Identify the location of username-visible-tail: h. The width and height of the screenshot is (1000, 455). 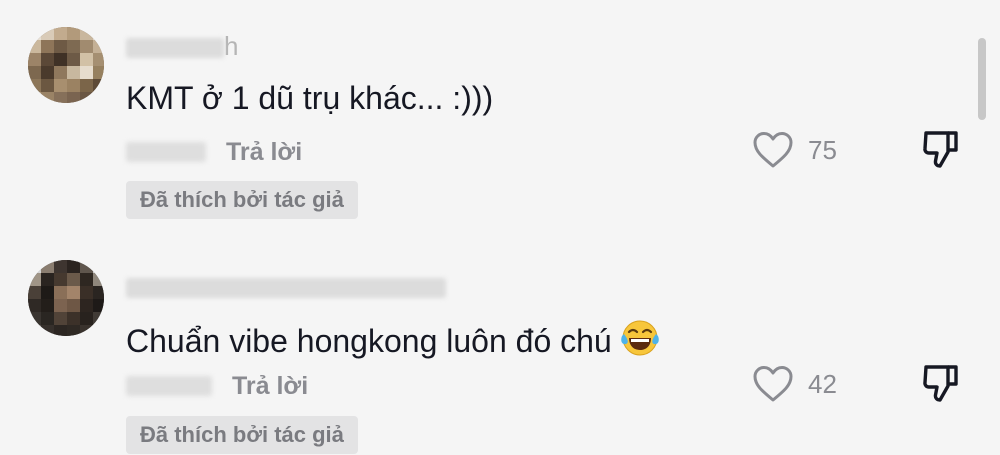
(231, 46).